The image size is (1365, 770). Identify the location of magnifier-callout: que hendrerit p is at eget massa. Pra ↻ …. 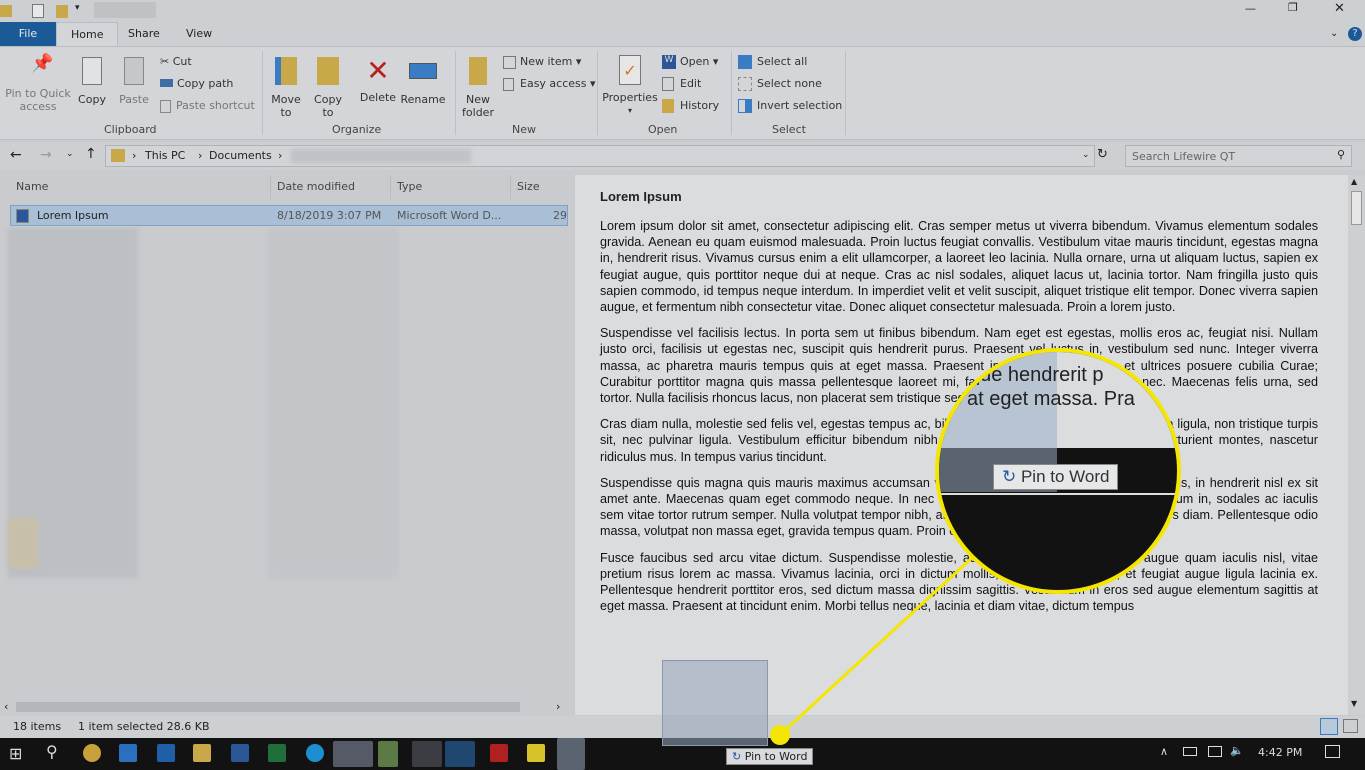
(1058, 471).